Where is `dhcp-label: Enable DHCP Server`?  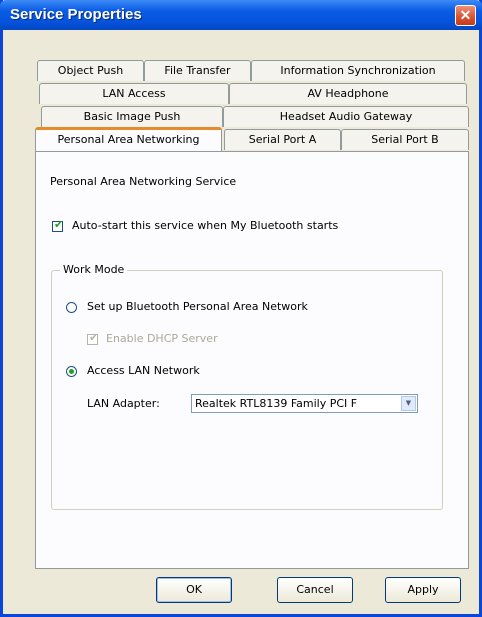
dhcp-label: Enable DHCP Server is located at coordinates (162, 338).